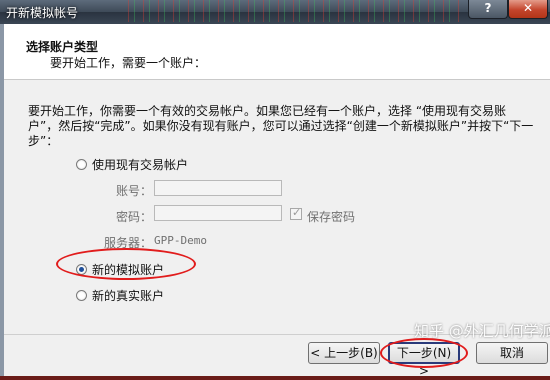 The height and width of the screenshot is (380, 550). What do you see at coordinates (424, 353) in the screenshot?
I see `highlight-ellipse-next` at bounding box center [424, 353].